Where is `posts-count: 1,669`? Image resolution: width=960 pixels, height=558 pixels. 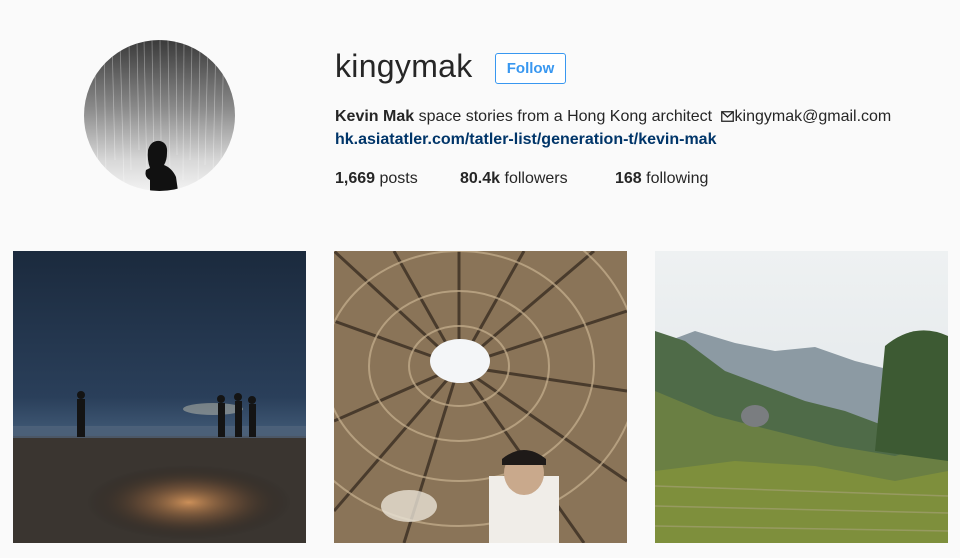 posts-count: 1,669 is located at coordinates (355, 178).